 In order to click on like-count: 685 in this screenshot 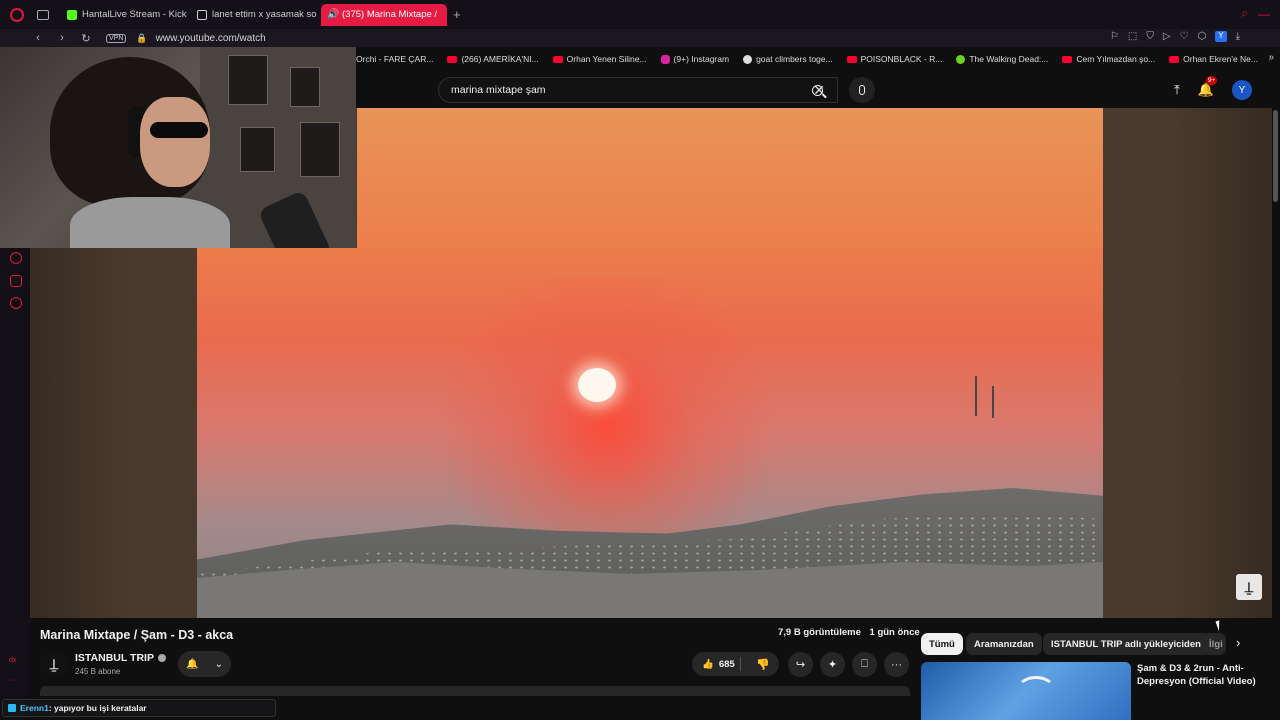, I will do `click(727, 664)`.